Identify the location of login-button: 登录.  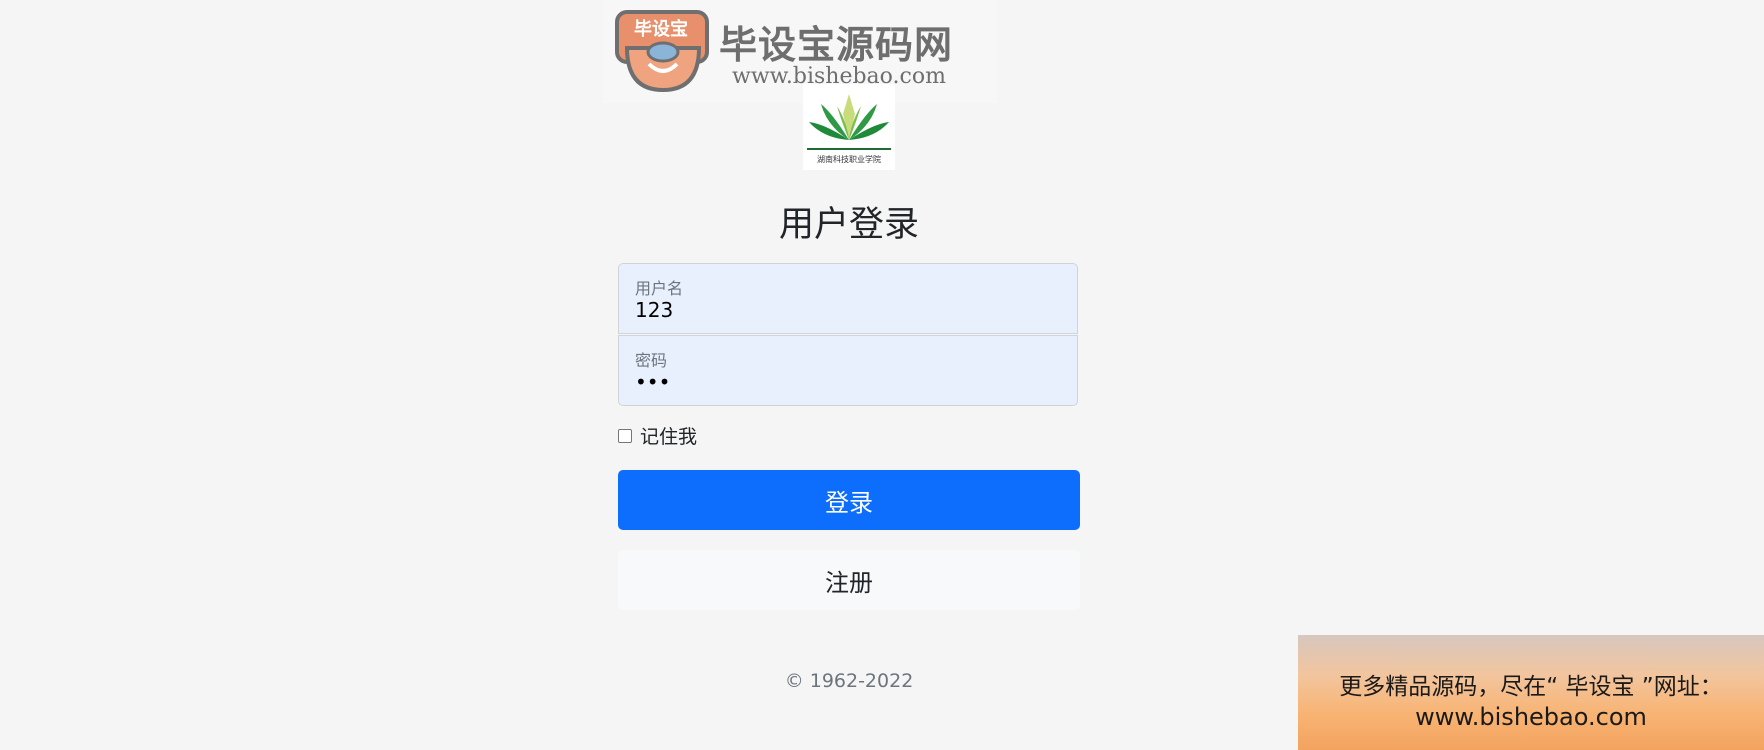
(849, 500).